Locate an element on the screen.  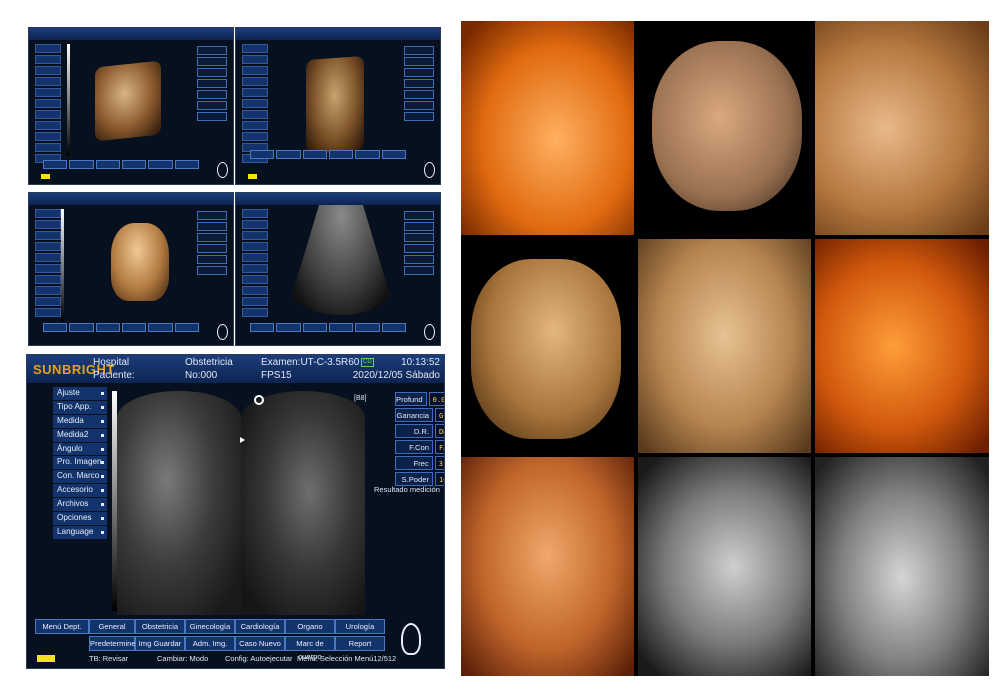
header-dept: Obstetricia is located at coordinates (209, 362).